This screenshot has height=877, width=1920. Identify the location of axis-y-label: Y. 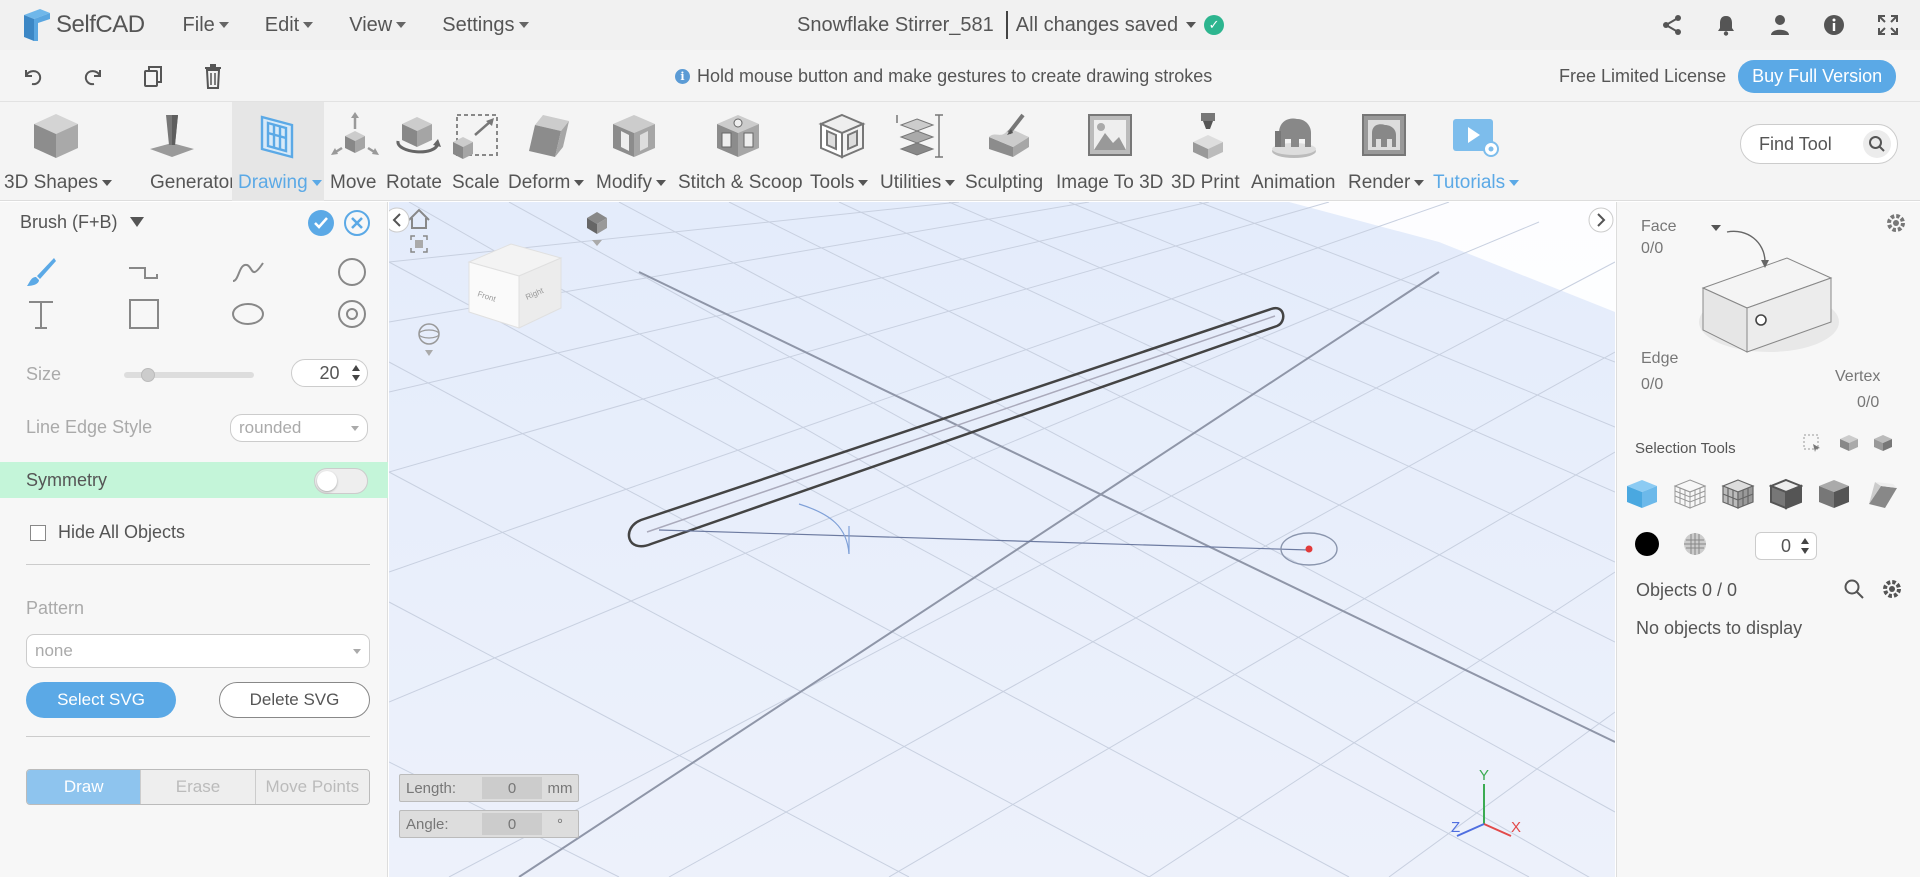
(1484, 775).